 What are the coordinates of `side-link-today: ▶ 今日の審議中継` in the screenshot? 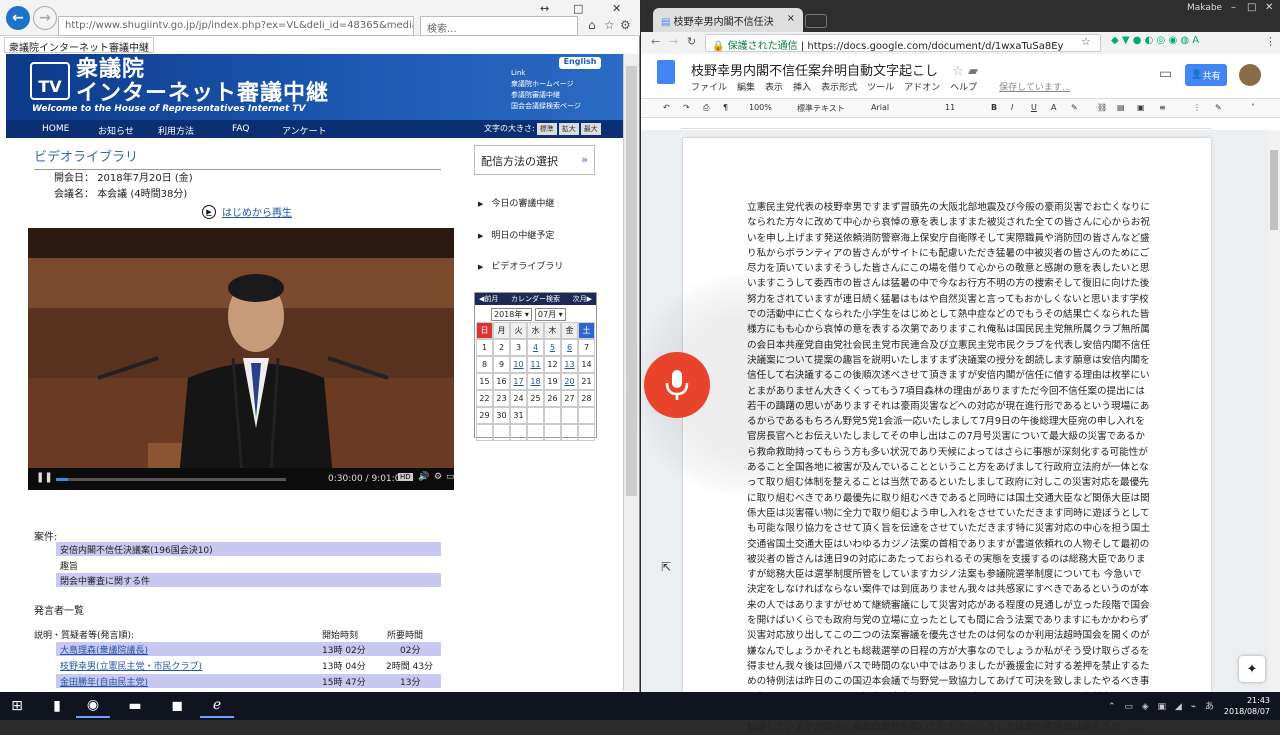 It's located at (516, 202).